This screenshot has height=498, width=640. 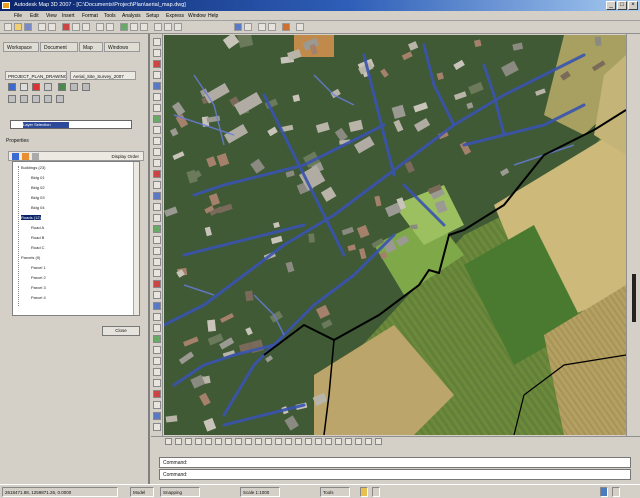 I want to click on menu-view: View, so click(x=51, y=16).